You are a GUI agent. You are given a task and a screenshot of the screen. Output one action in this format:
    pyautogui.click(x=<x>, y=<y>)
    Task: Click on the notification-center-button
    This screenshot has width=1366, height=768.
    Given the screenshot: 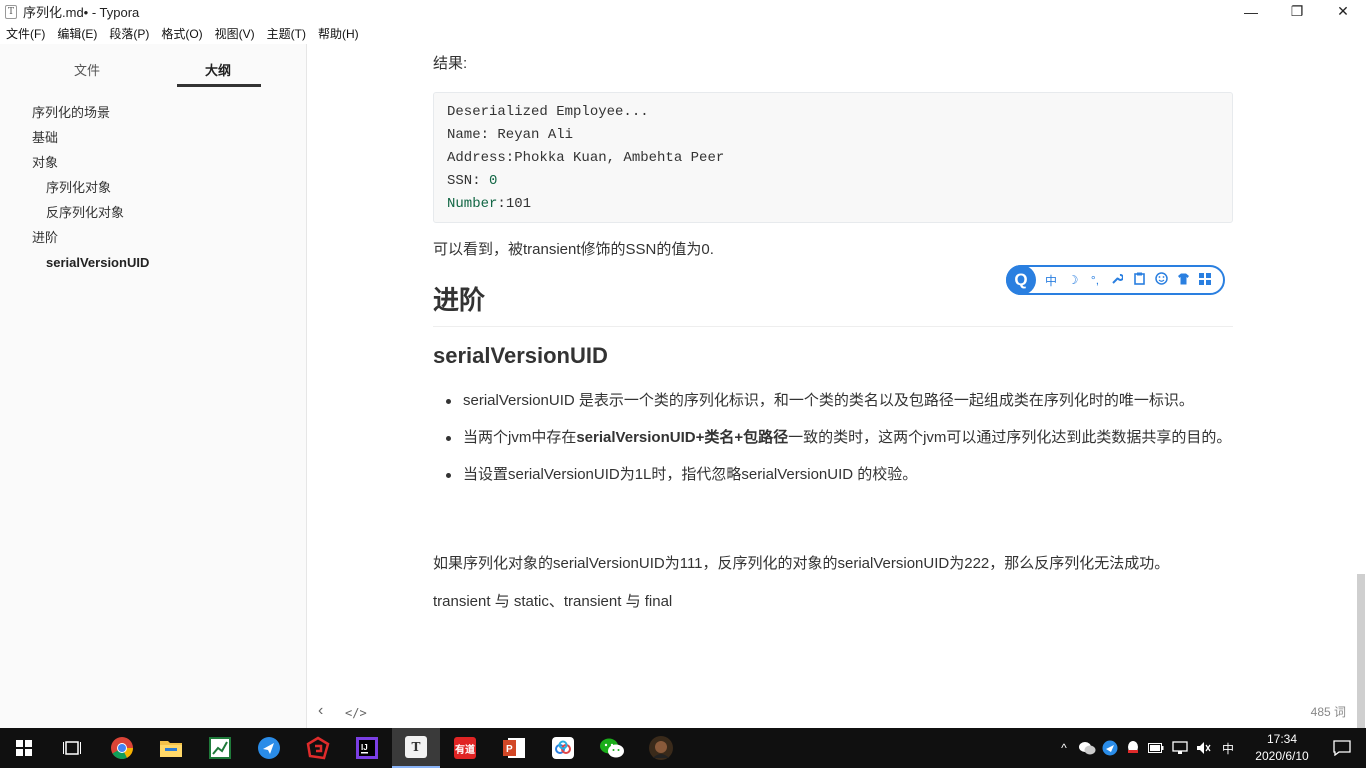 What is the action you would take?
    pyautogui.click(x=1342, y=748)
    